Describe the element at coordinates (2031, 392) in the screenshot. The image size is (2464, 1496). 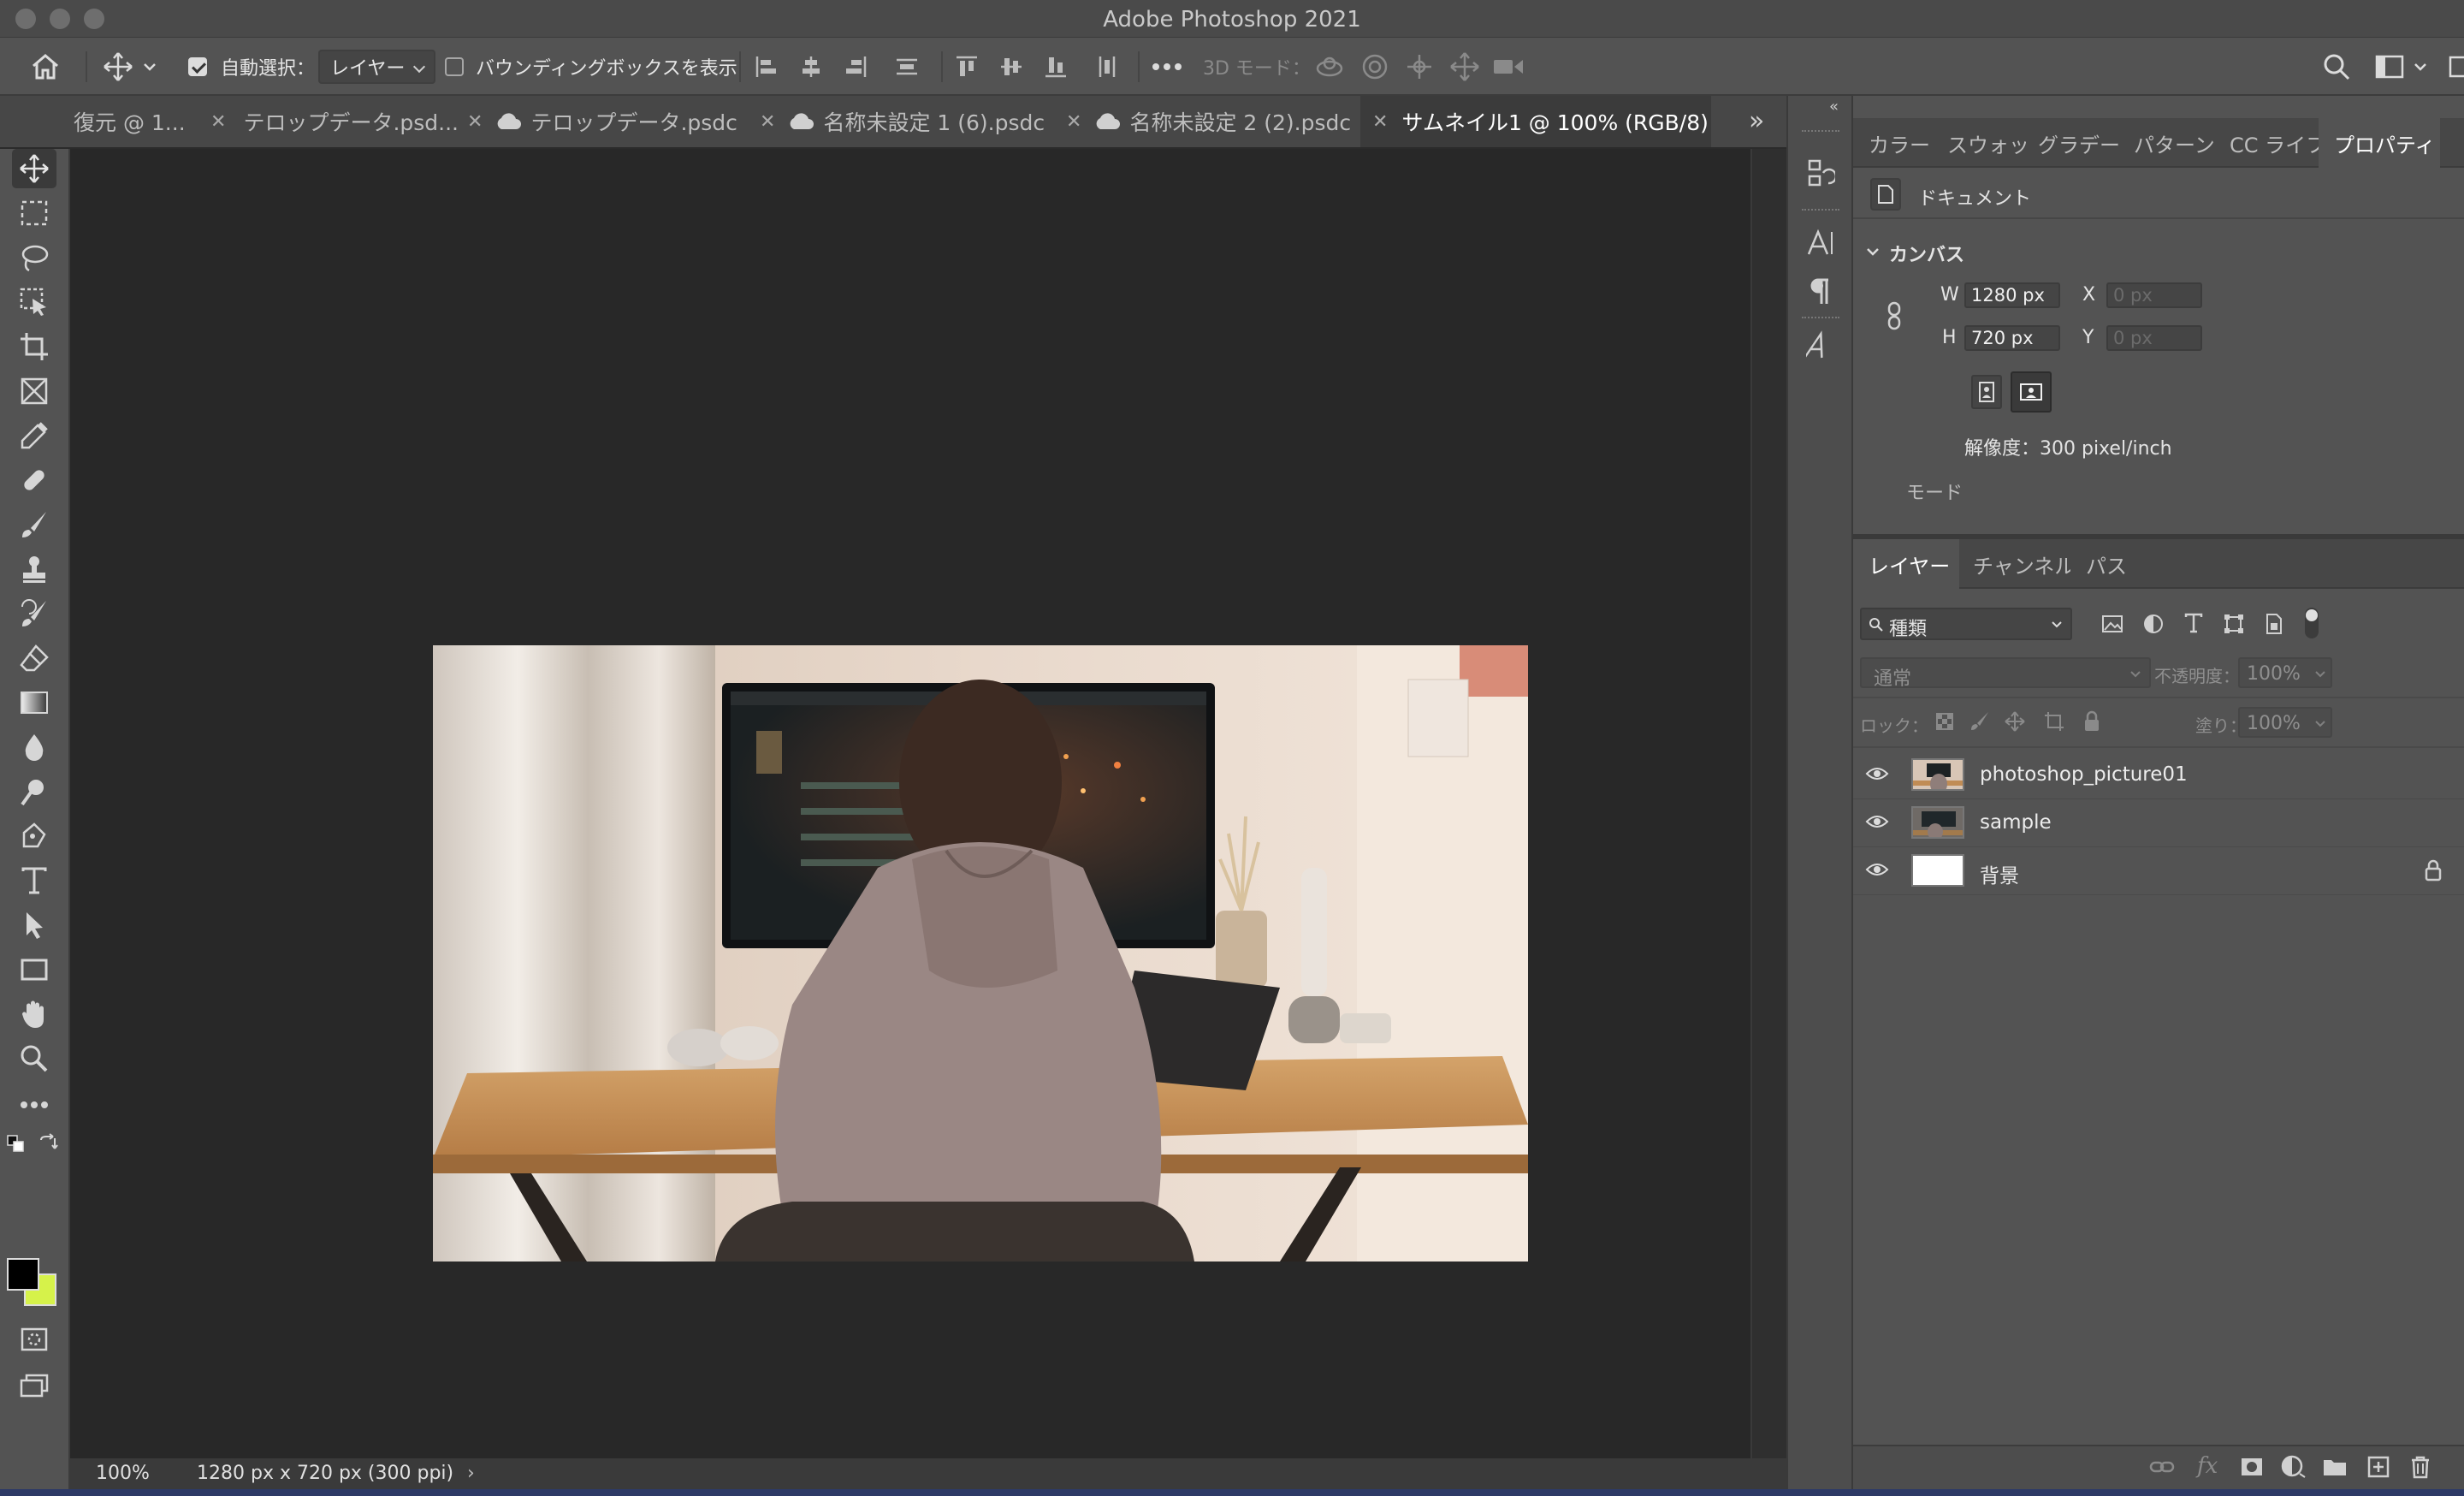
I see `landscape-orientation-button` at that location.